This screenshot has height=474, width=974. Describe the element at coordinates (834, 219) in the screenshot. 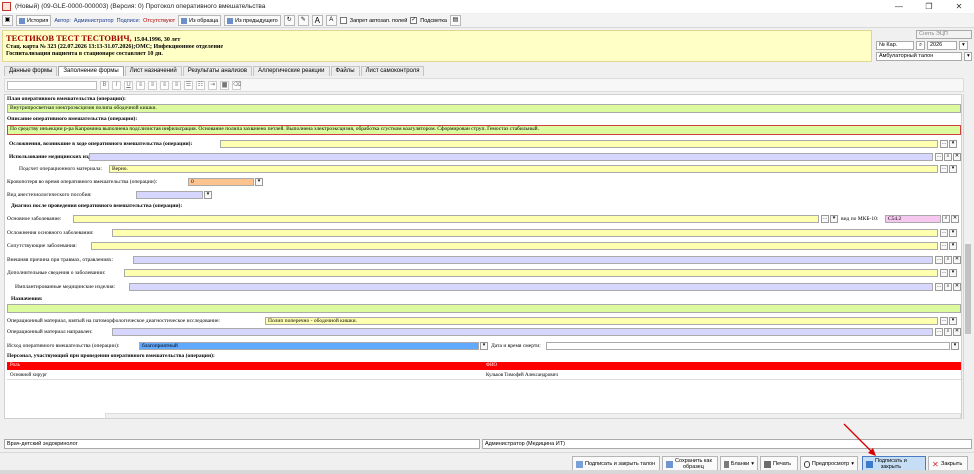

I see `main-disease-dropdown-icon: ▾` at that location.